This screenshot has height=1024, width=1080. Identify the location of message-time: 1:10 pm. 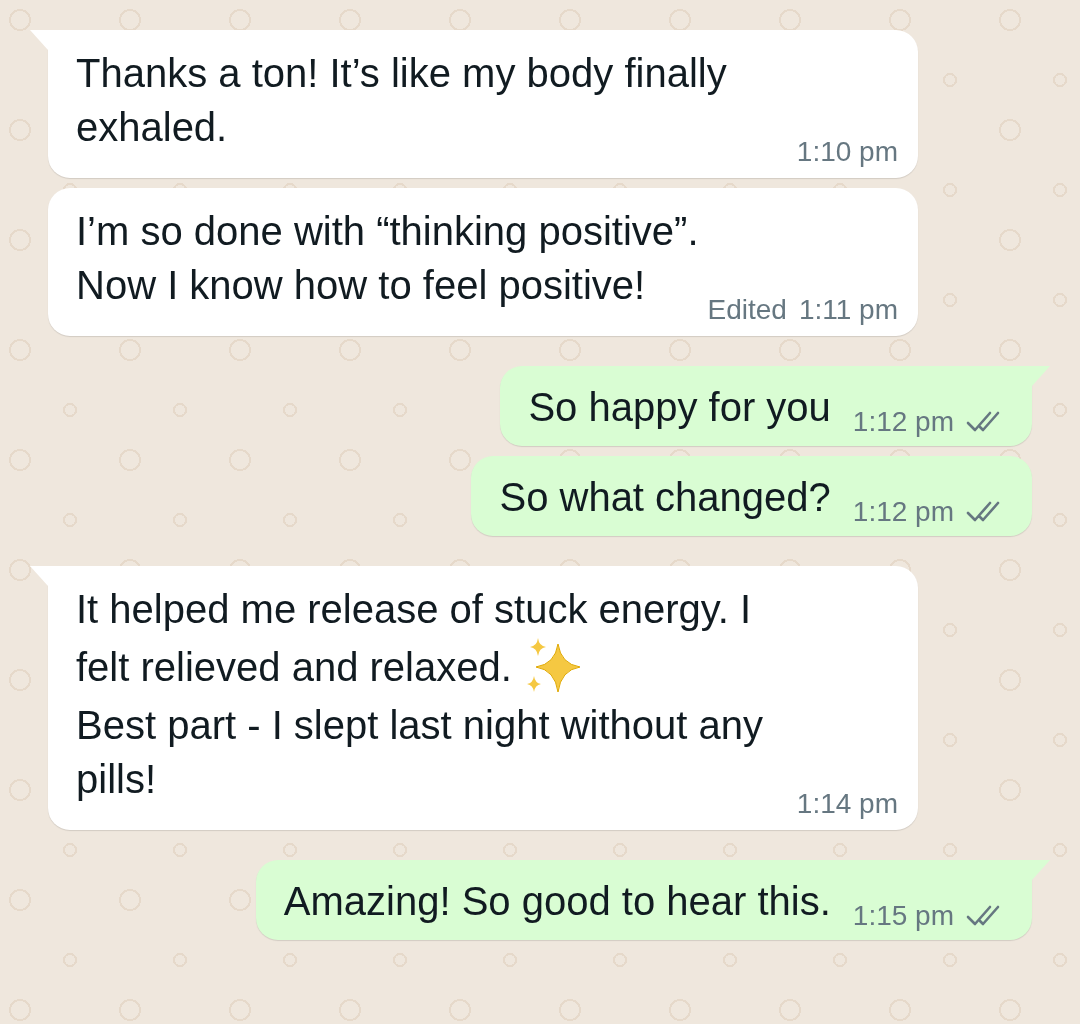
(847, 152).